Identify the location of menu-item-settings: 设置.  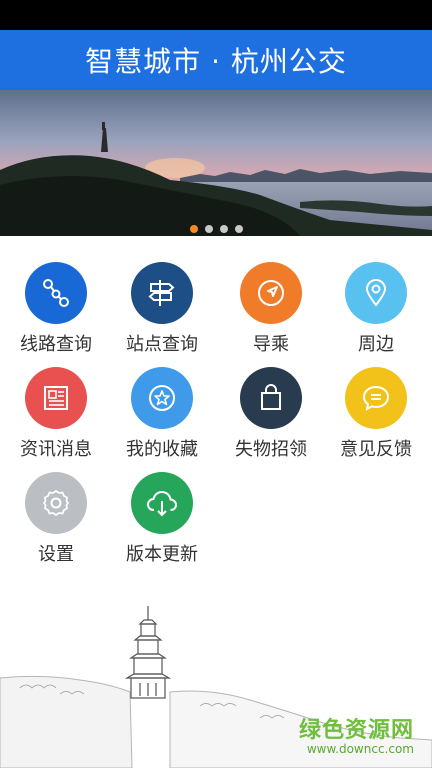
(56, 519).